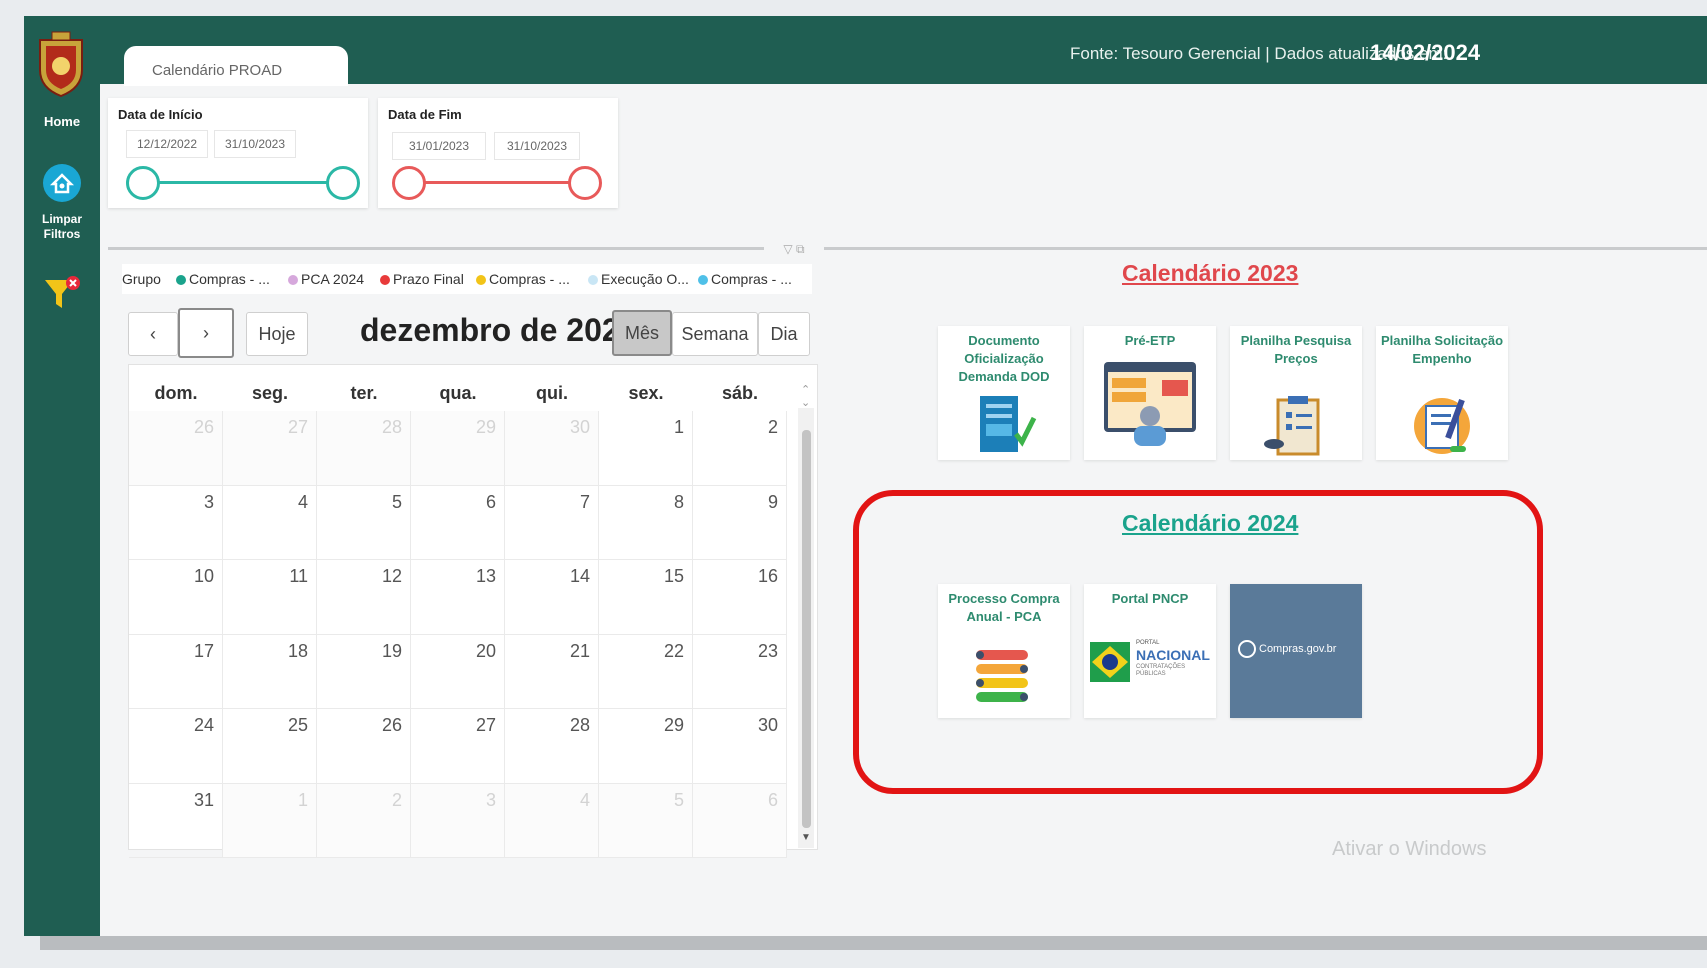 This screenshot has width=1707, height=968. I want to click on tile-label: Processo Compra Anual - PCA, so click(1004, 607).